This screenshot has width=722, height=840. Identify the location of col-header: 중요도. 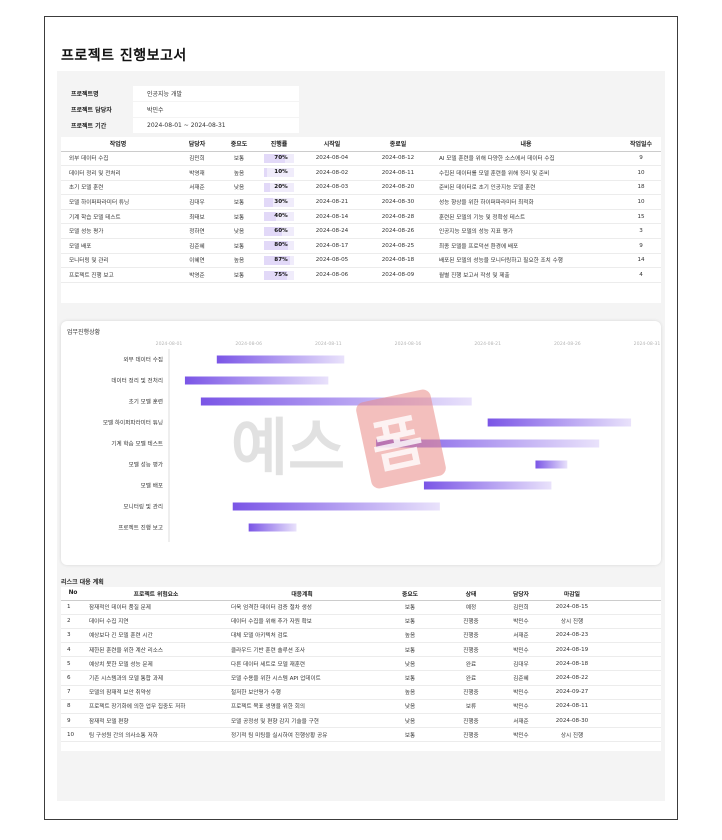
(239, 144).